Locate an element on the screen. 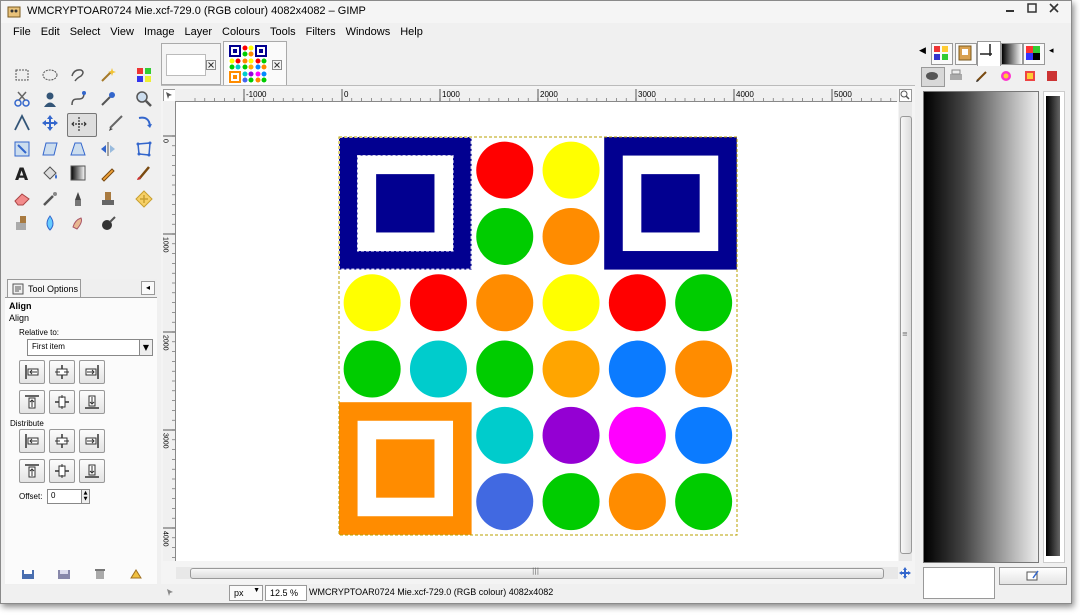 The width and height of the screenshot is (1080, 615). maximize-button is located at coordinates (1032, 11).